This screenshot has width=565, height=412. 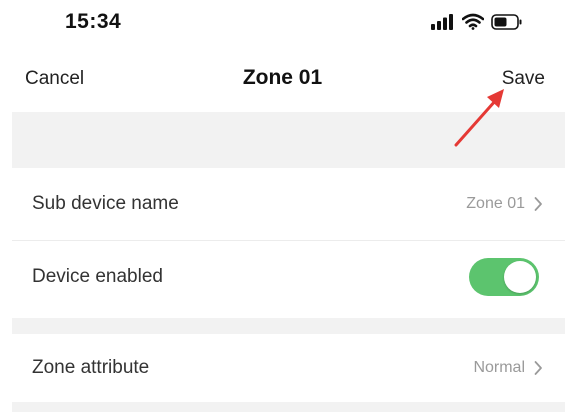 What do you see at coordinates (105, 203) in the screenshot?
I see `sub-device-name-label: Sub device name` at bounding box center [105, 203].